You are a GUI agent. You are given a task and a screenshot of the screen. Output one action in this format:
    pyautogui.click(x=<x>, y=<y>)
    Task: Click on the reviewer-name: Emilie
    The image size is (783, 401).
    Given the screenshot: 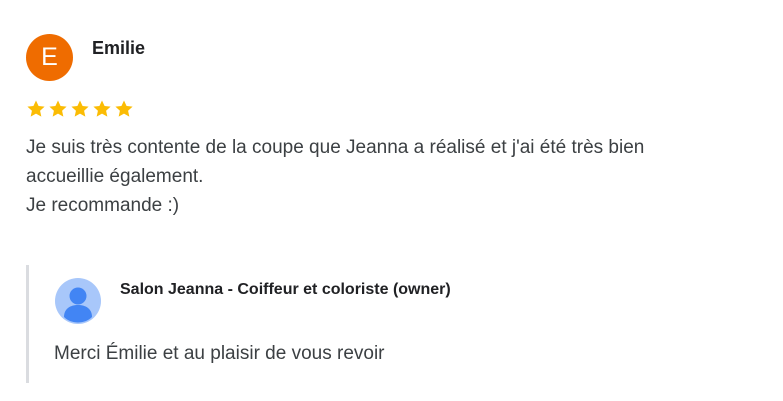 What is the action you would take?
    pyautogui.click(x=118, y=48)
    